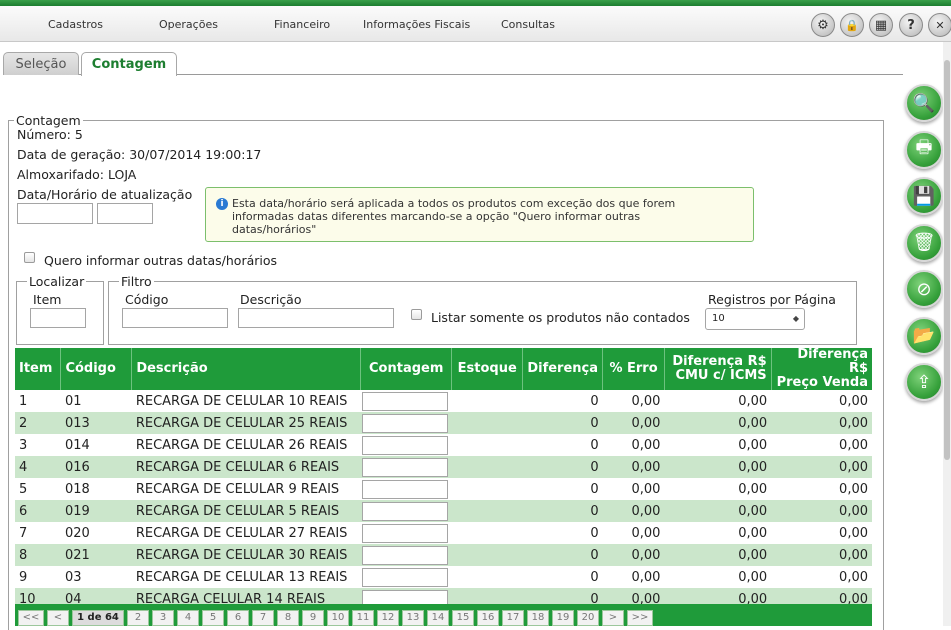 The width and height of the screenshot is (951, 630). What do you see at coordinates (98, 618) in the screenshot?
I see `page-current: 1 de 64` at bounding box center [98, 618].